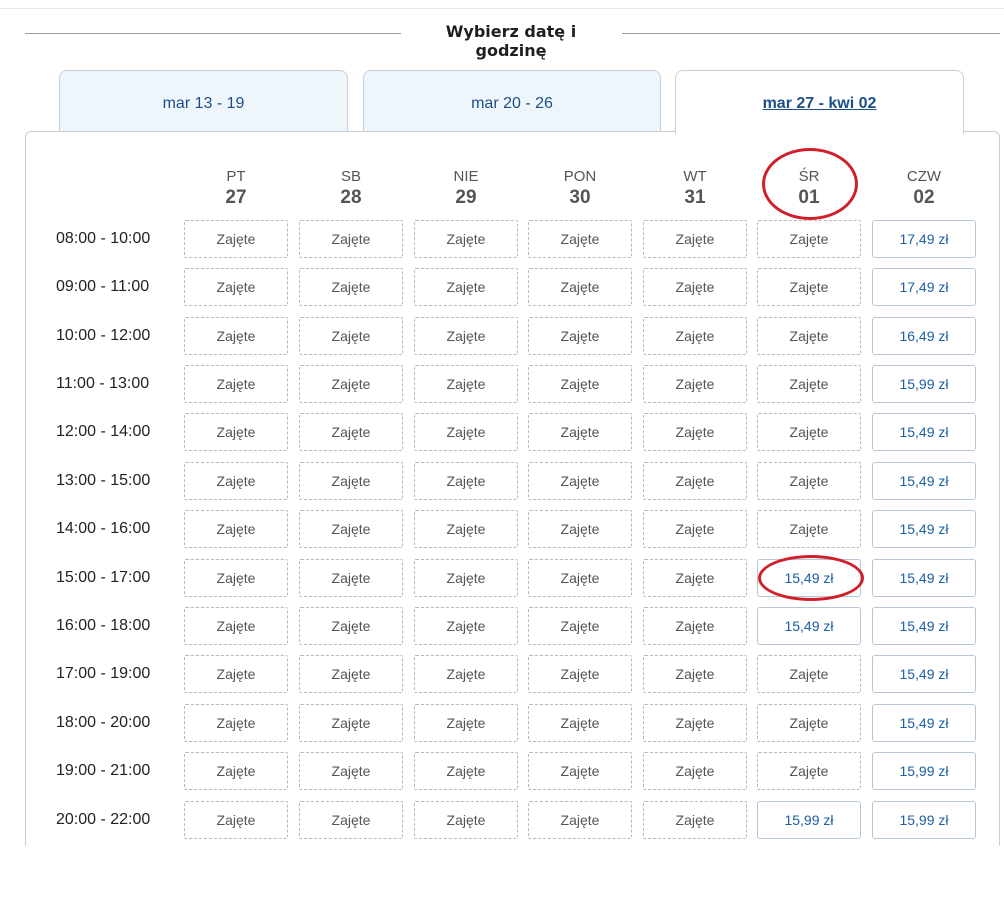 The height and width of the screenshot is (916, 1004). I want to click on day-header: CZW 02, so click(924, 189).